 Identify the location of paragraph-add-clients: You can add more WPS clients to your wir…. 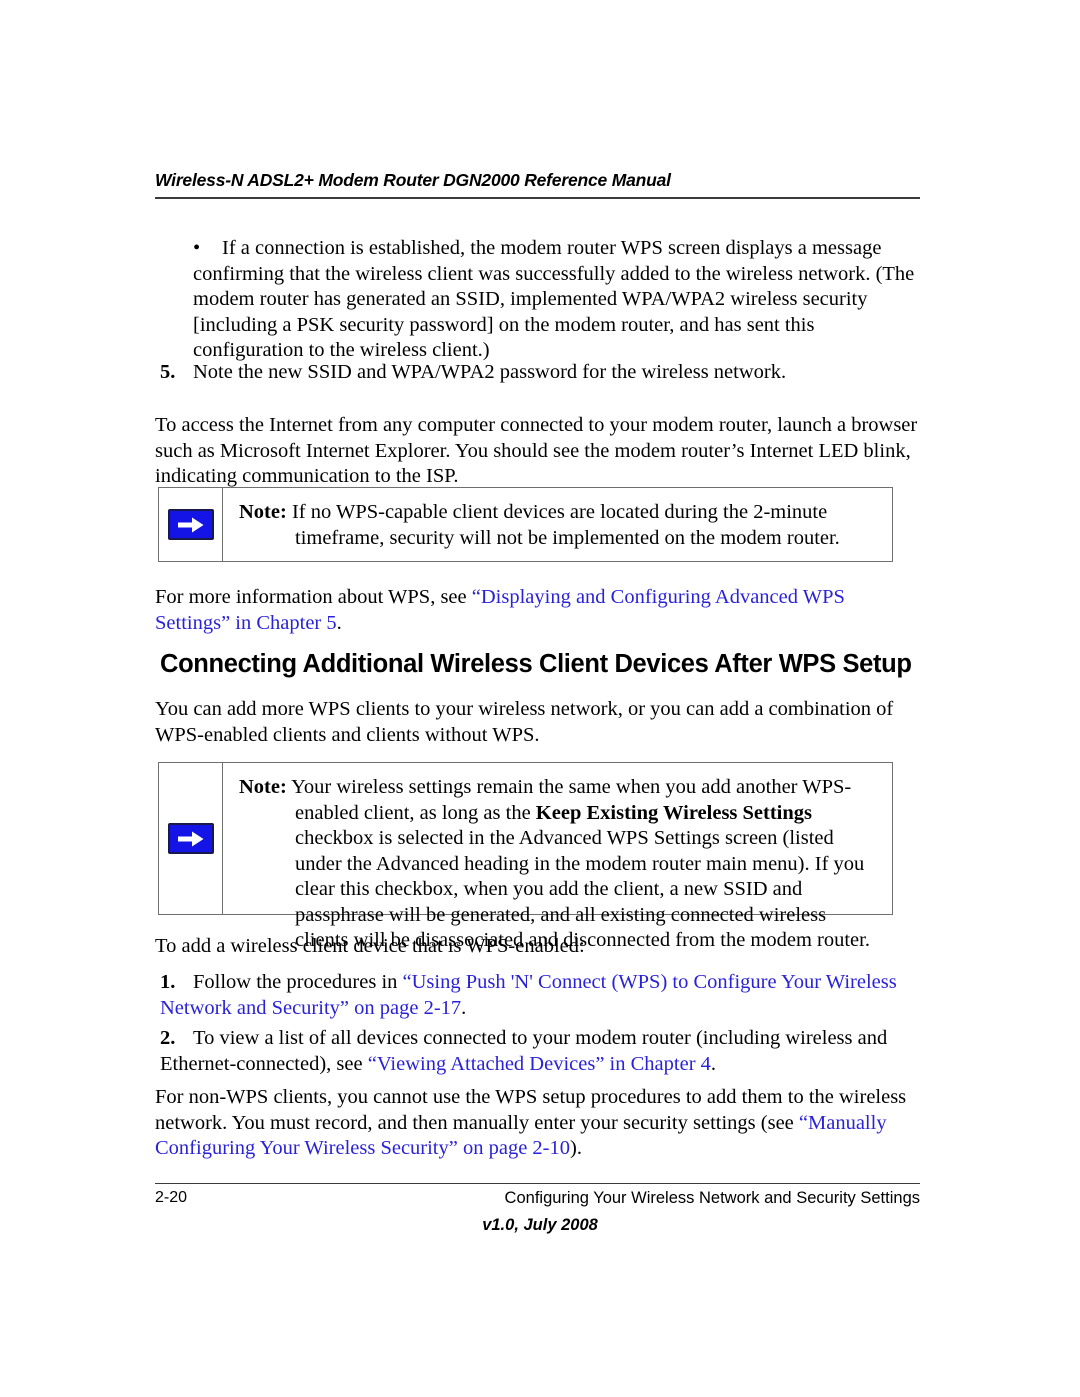
(524, 722).